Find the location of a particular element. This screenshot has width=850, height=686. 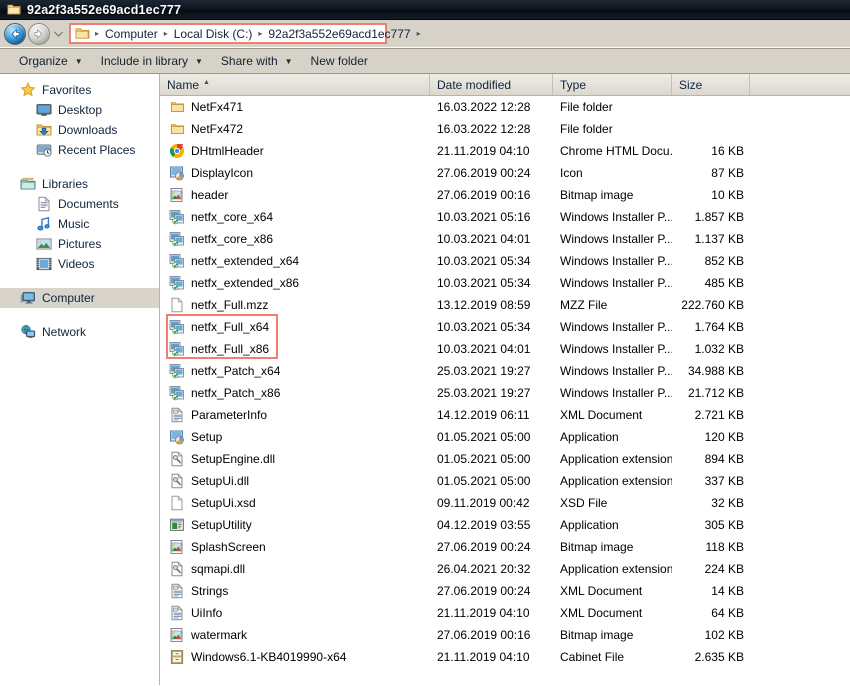

column-header-name: Name ▲ is located at coordinates (295, 84).